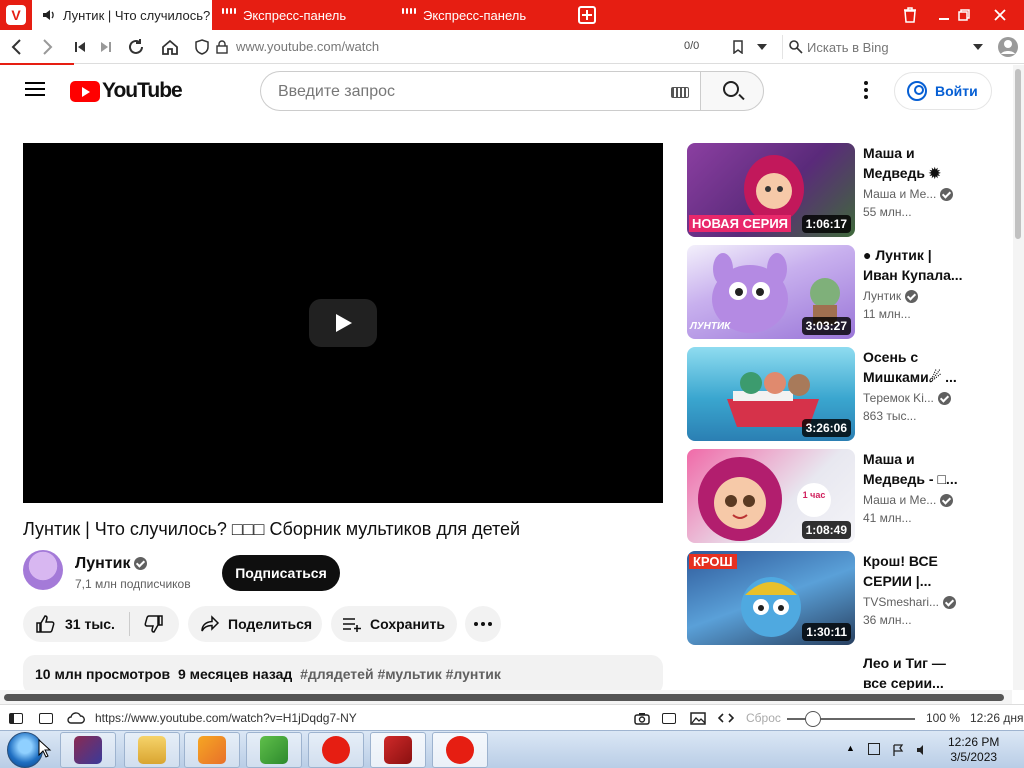 This screenshot has width=1024, height=768. I want to click on dislike-icon, so click(154, 624).